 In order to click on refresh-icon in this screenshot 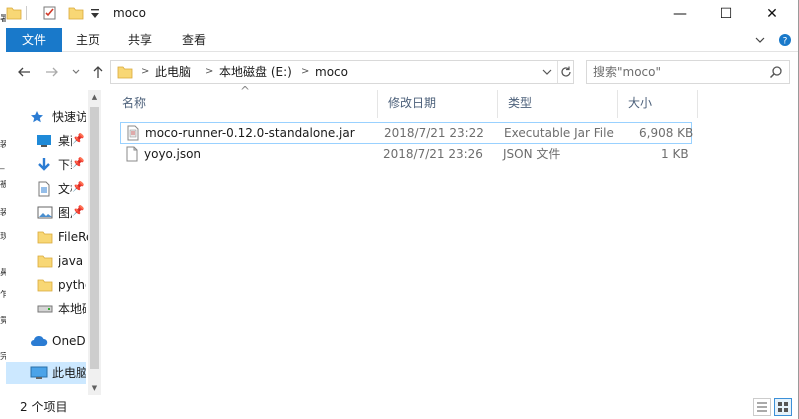, I will do `click(566, 73)`.